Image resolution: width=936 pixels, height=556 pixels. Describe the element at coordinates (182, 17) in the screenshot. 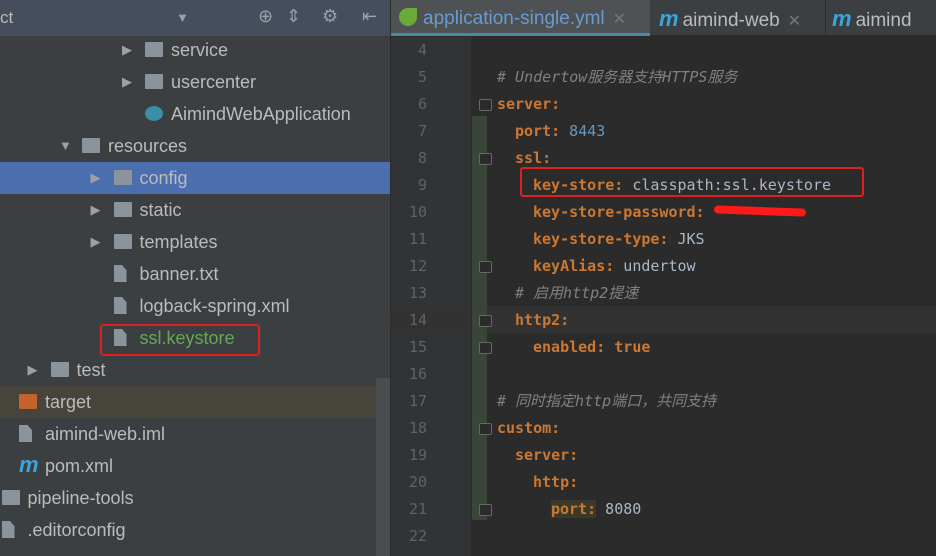

I see `dropdown-arrow-icon: ▼` at that location.